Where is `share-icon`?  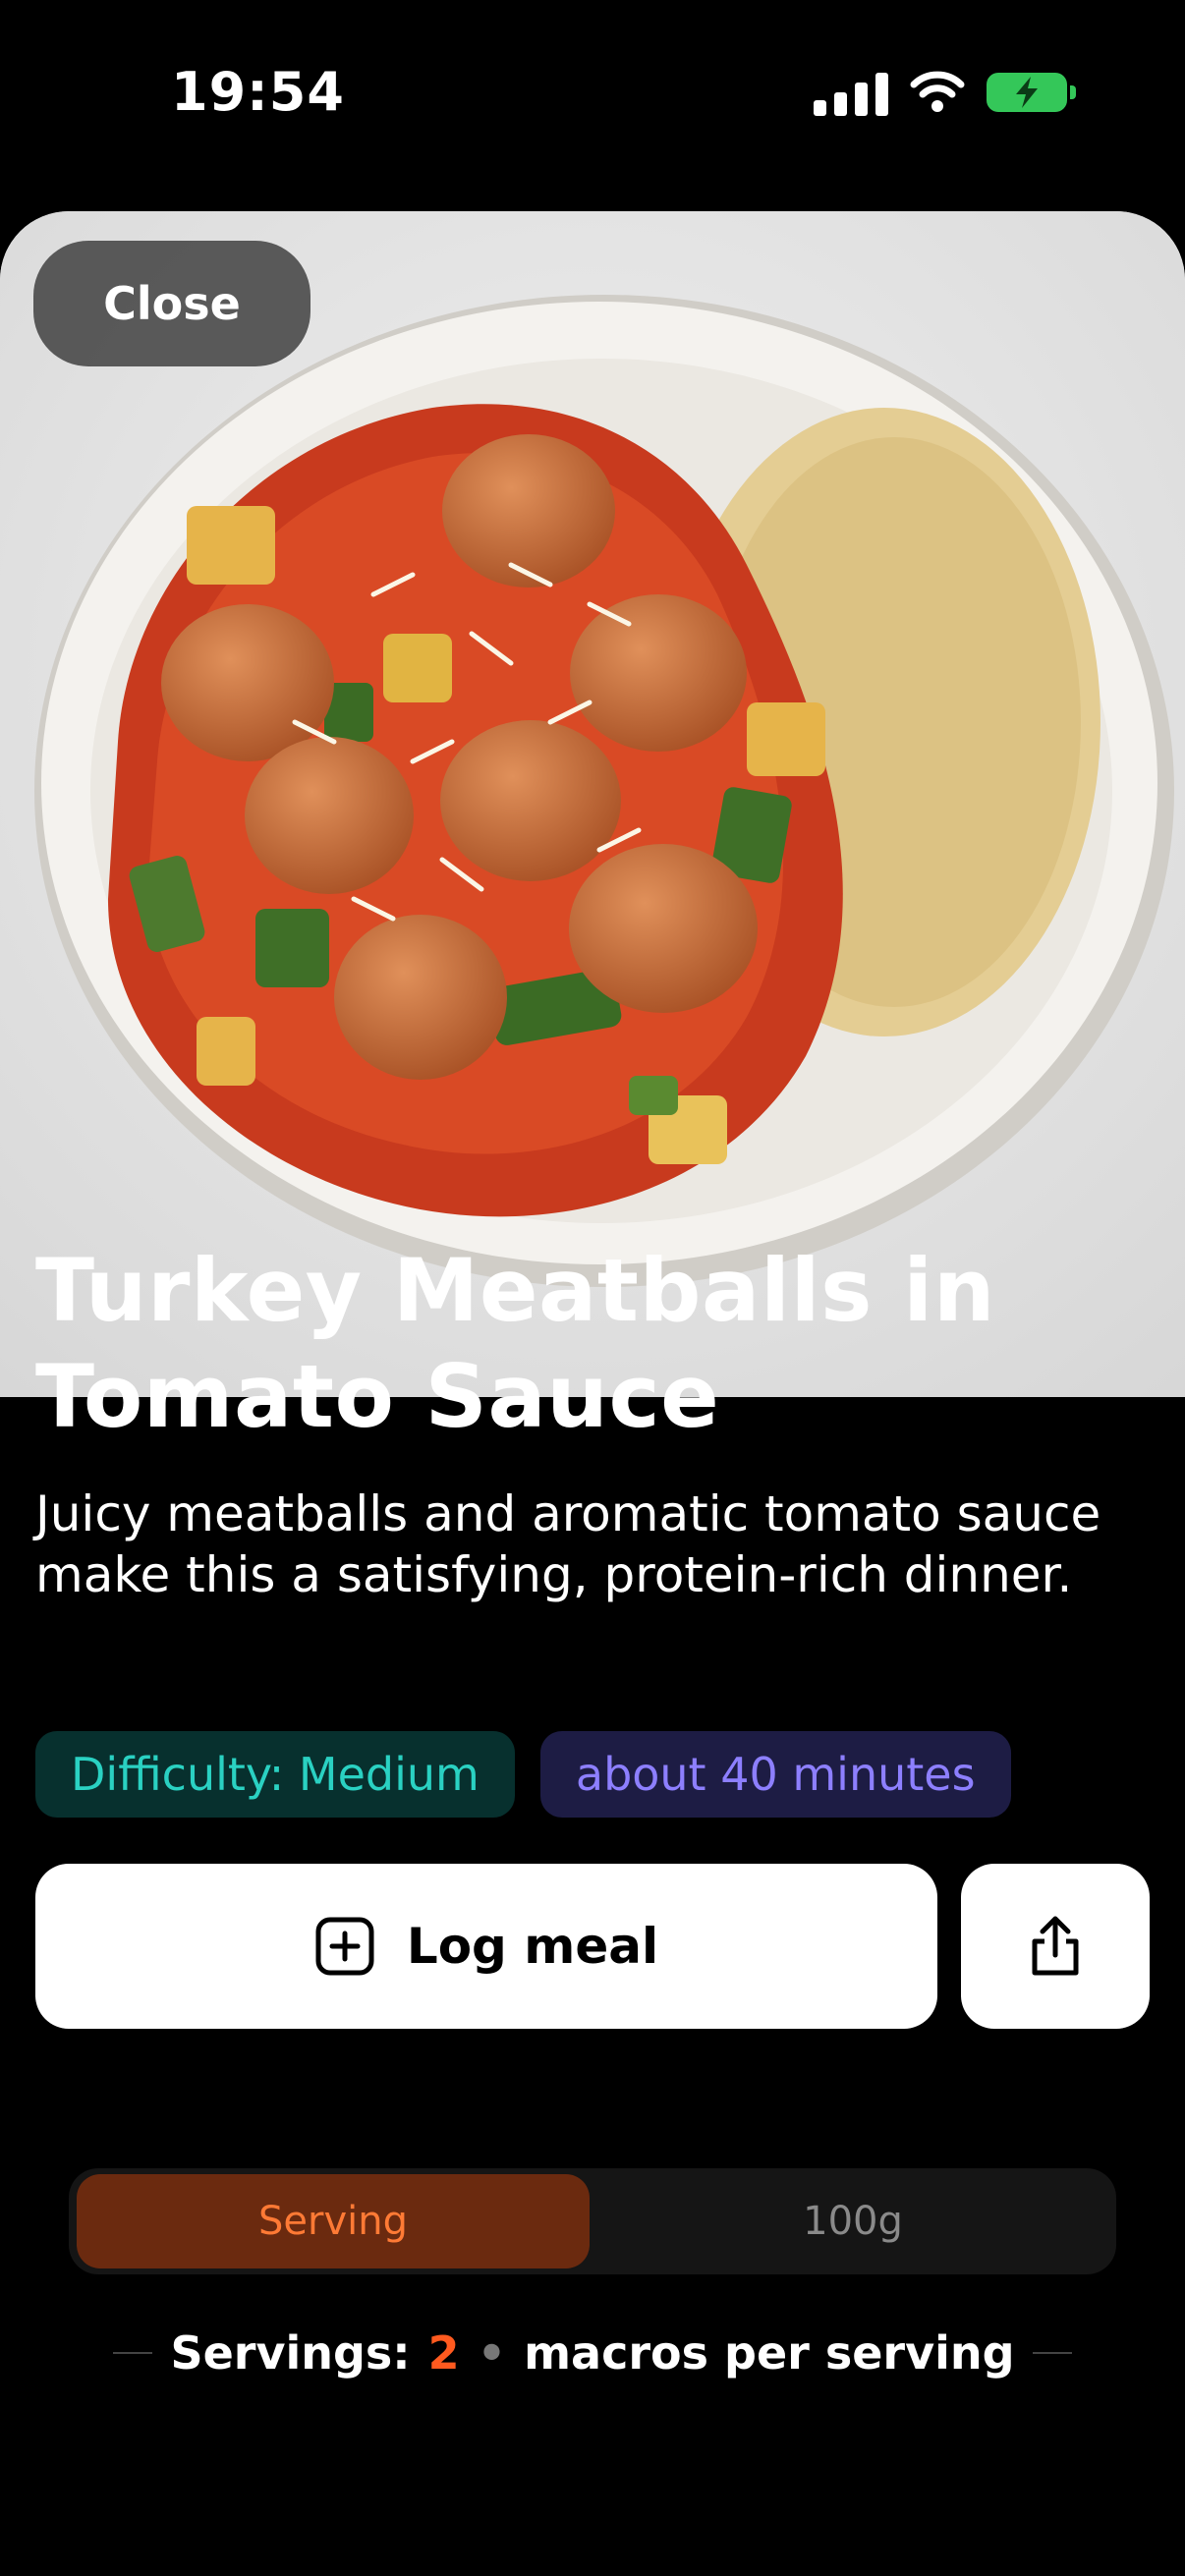 share-icon is located at coordinates (1056, 1946).